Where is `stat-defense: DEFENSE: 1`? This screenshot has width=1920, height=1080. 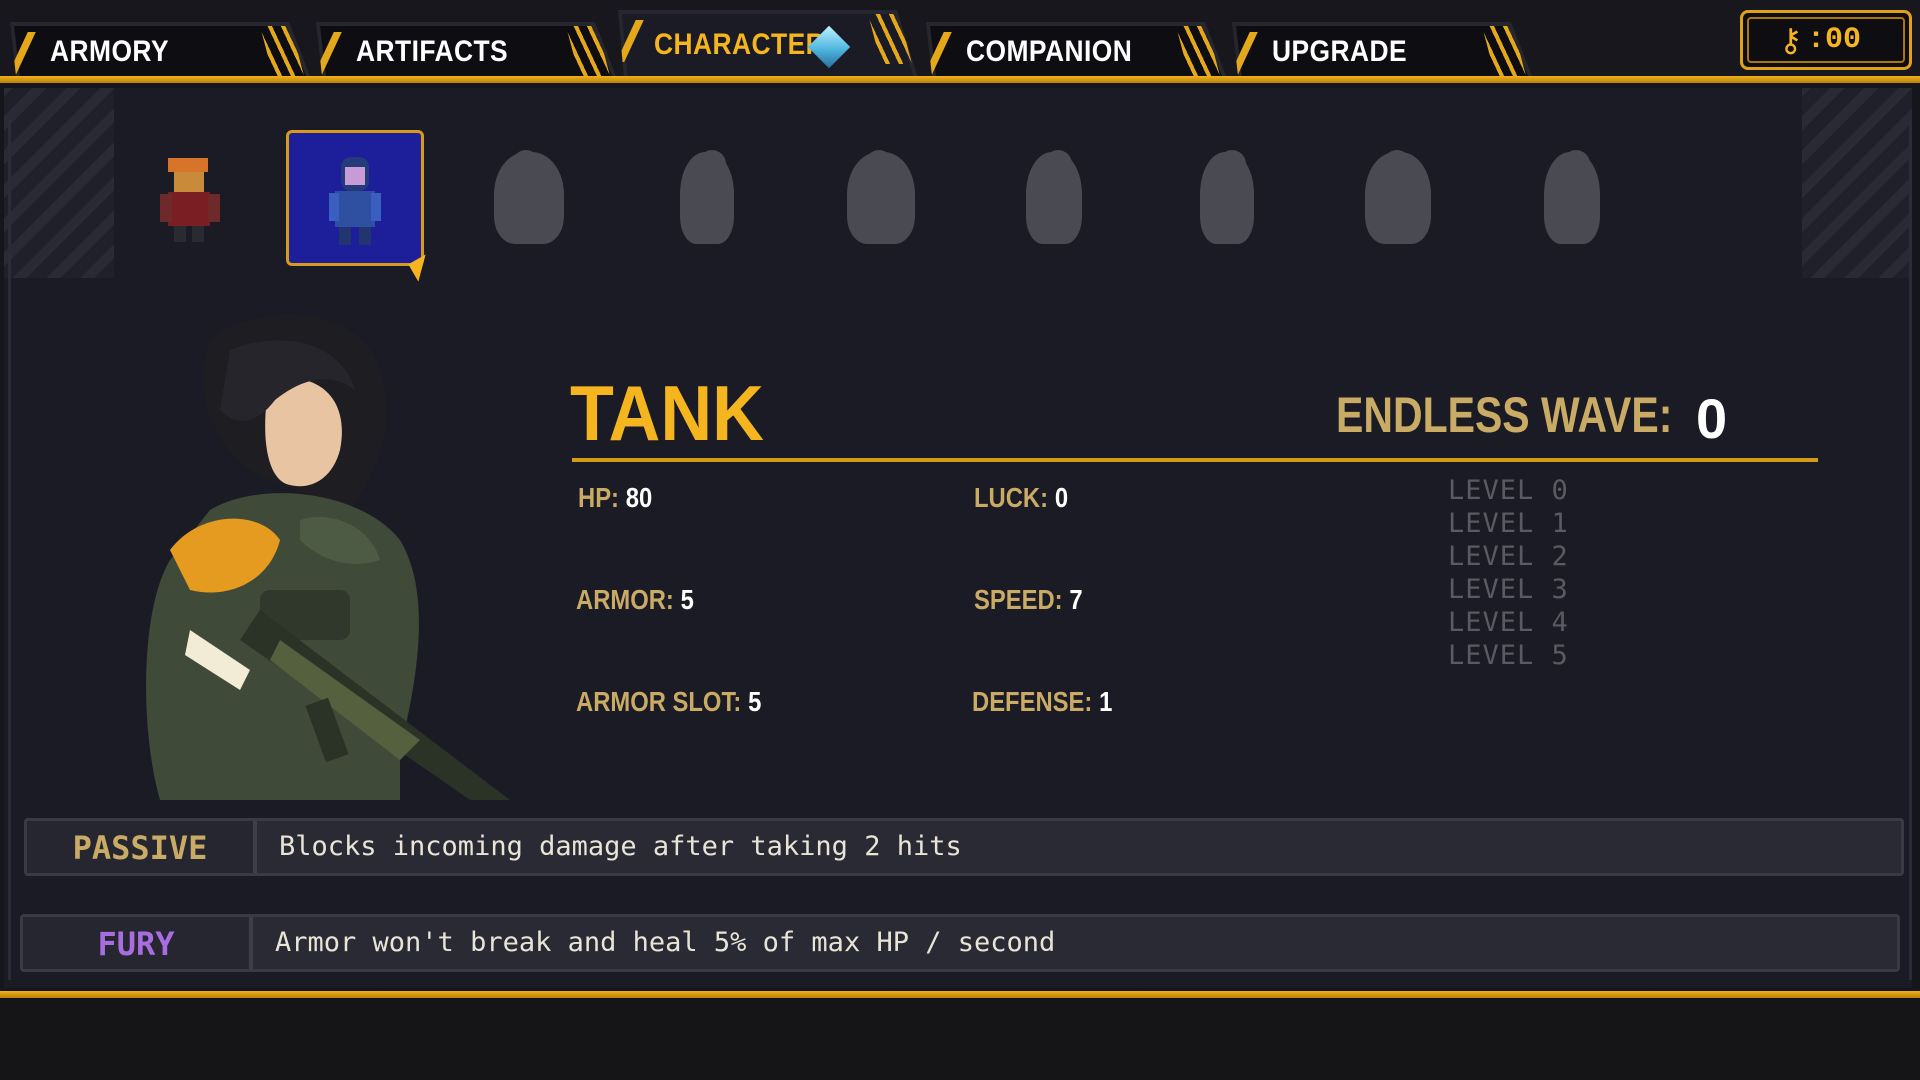
stat-defense: DEFENSE: 1 is located at coordinates (1042, 702).